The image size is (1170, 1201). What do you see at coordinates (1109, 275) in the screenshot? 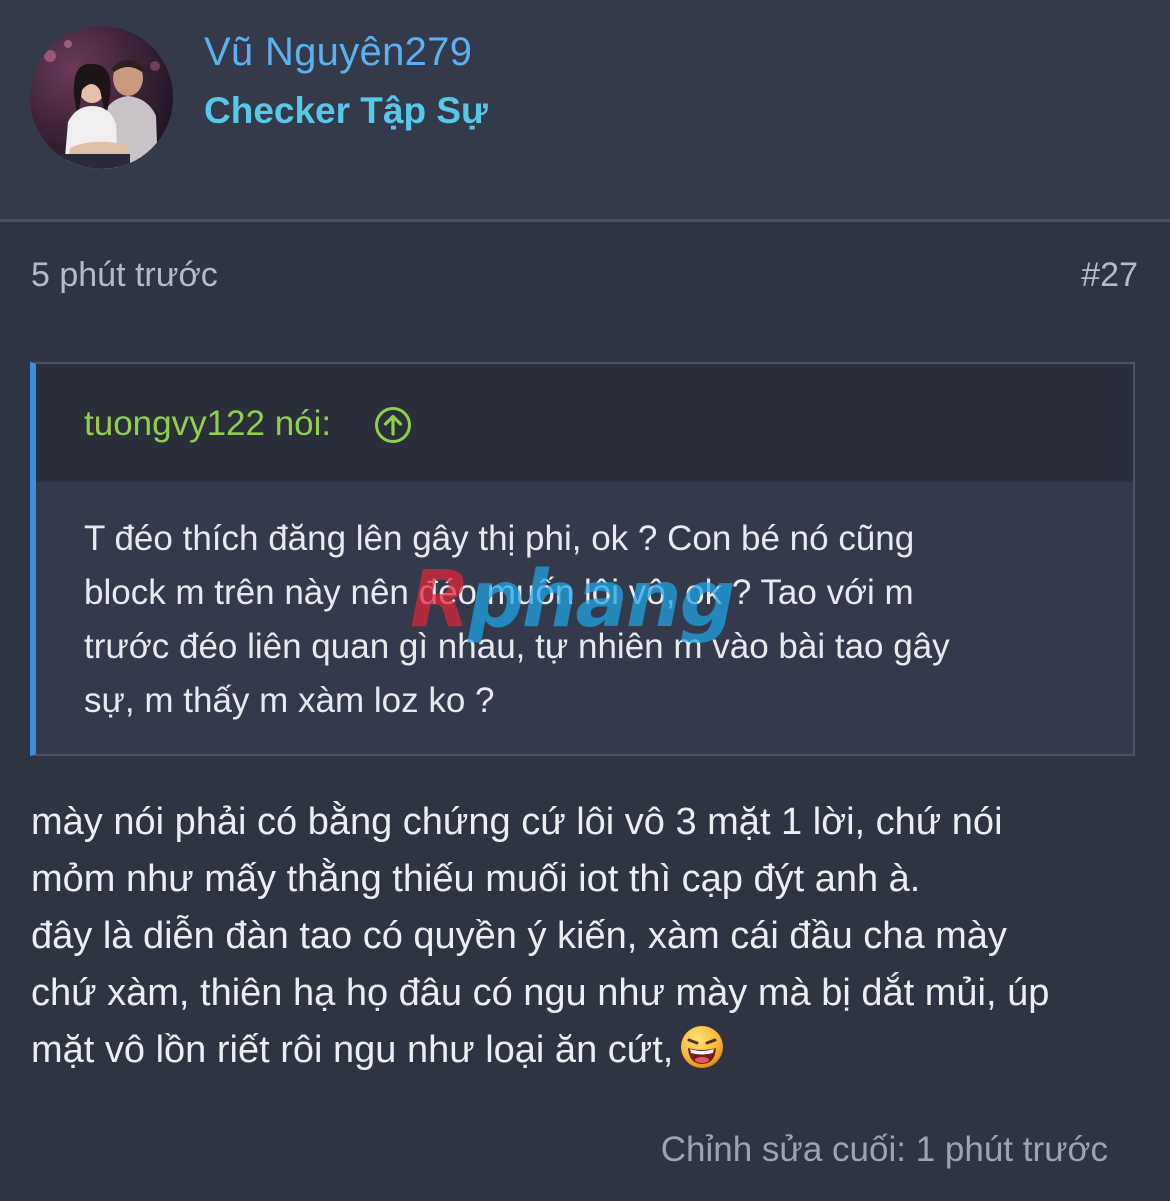
I see `post-number-link: #27` at bounding box center [1109, 275].